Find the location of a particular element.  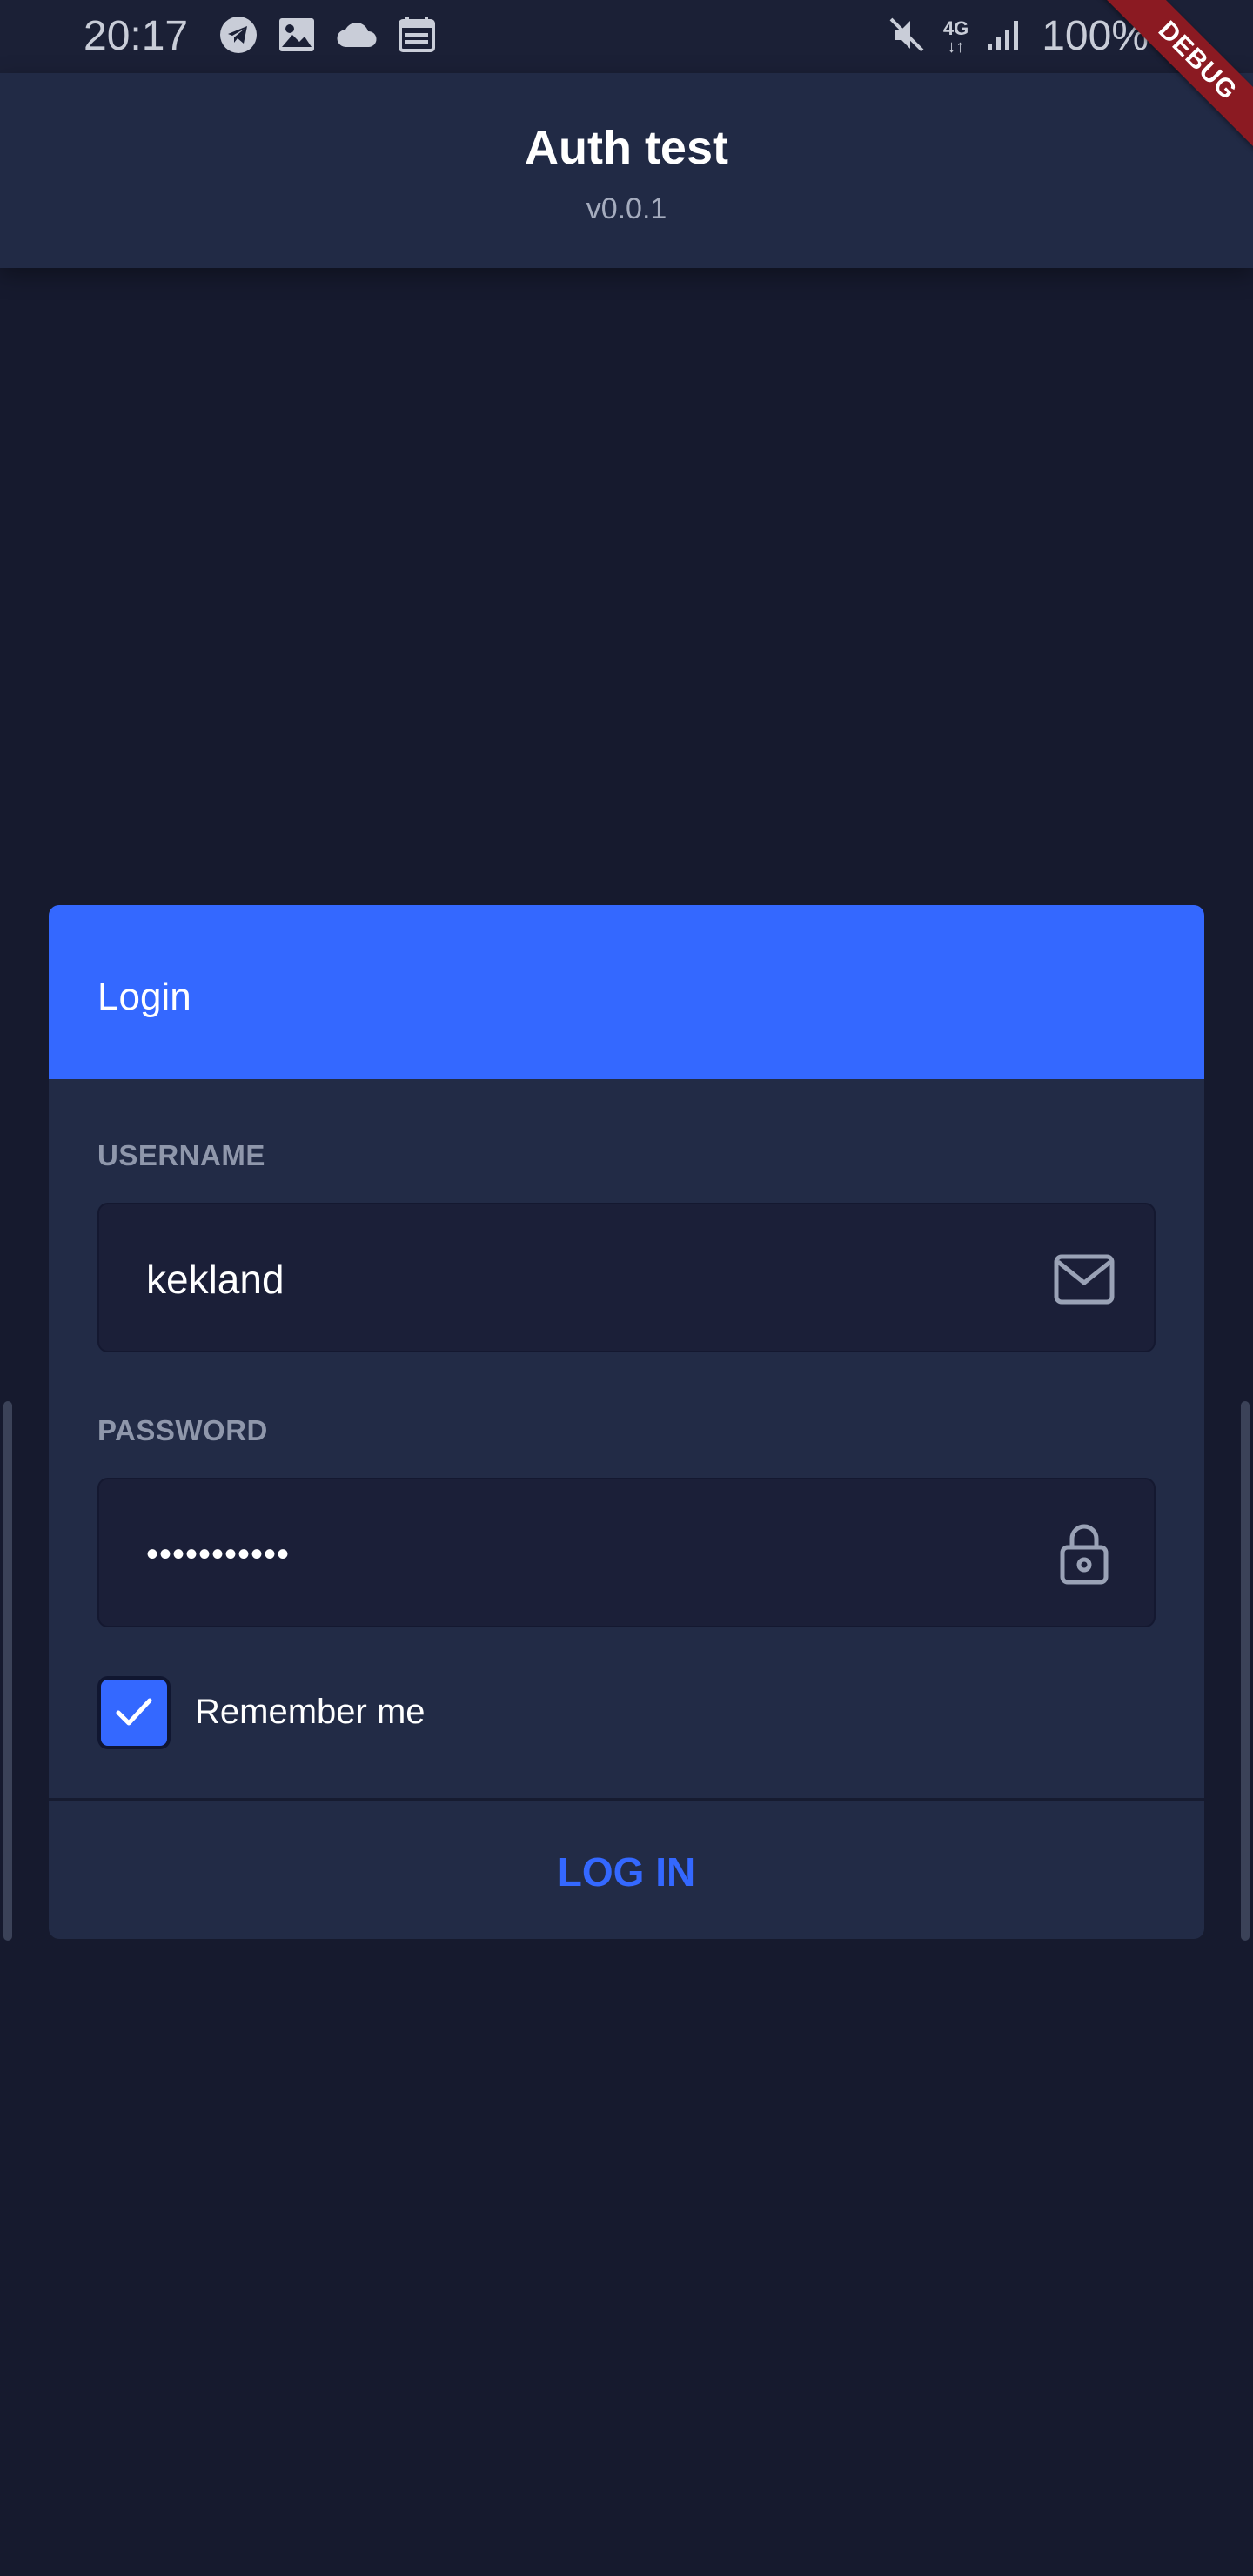

lock-icon is located at coordinates (1084, 1552).